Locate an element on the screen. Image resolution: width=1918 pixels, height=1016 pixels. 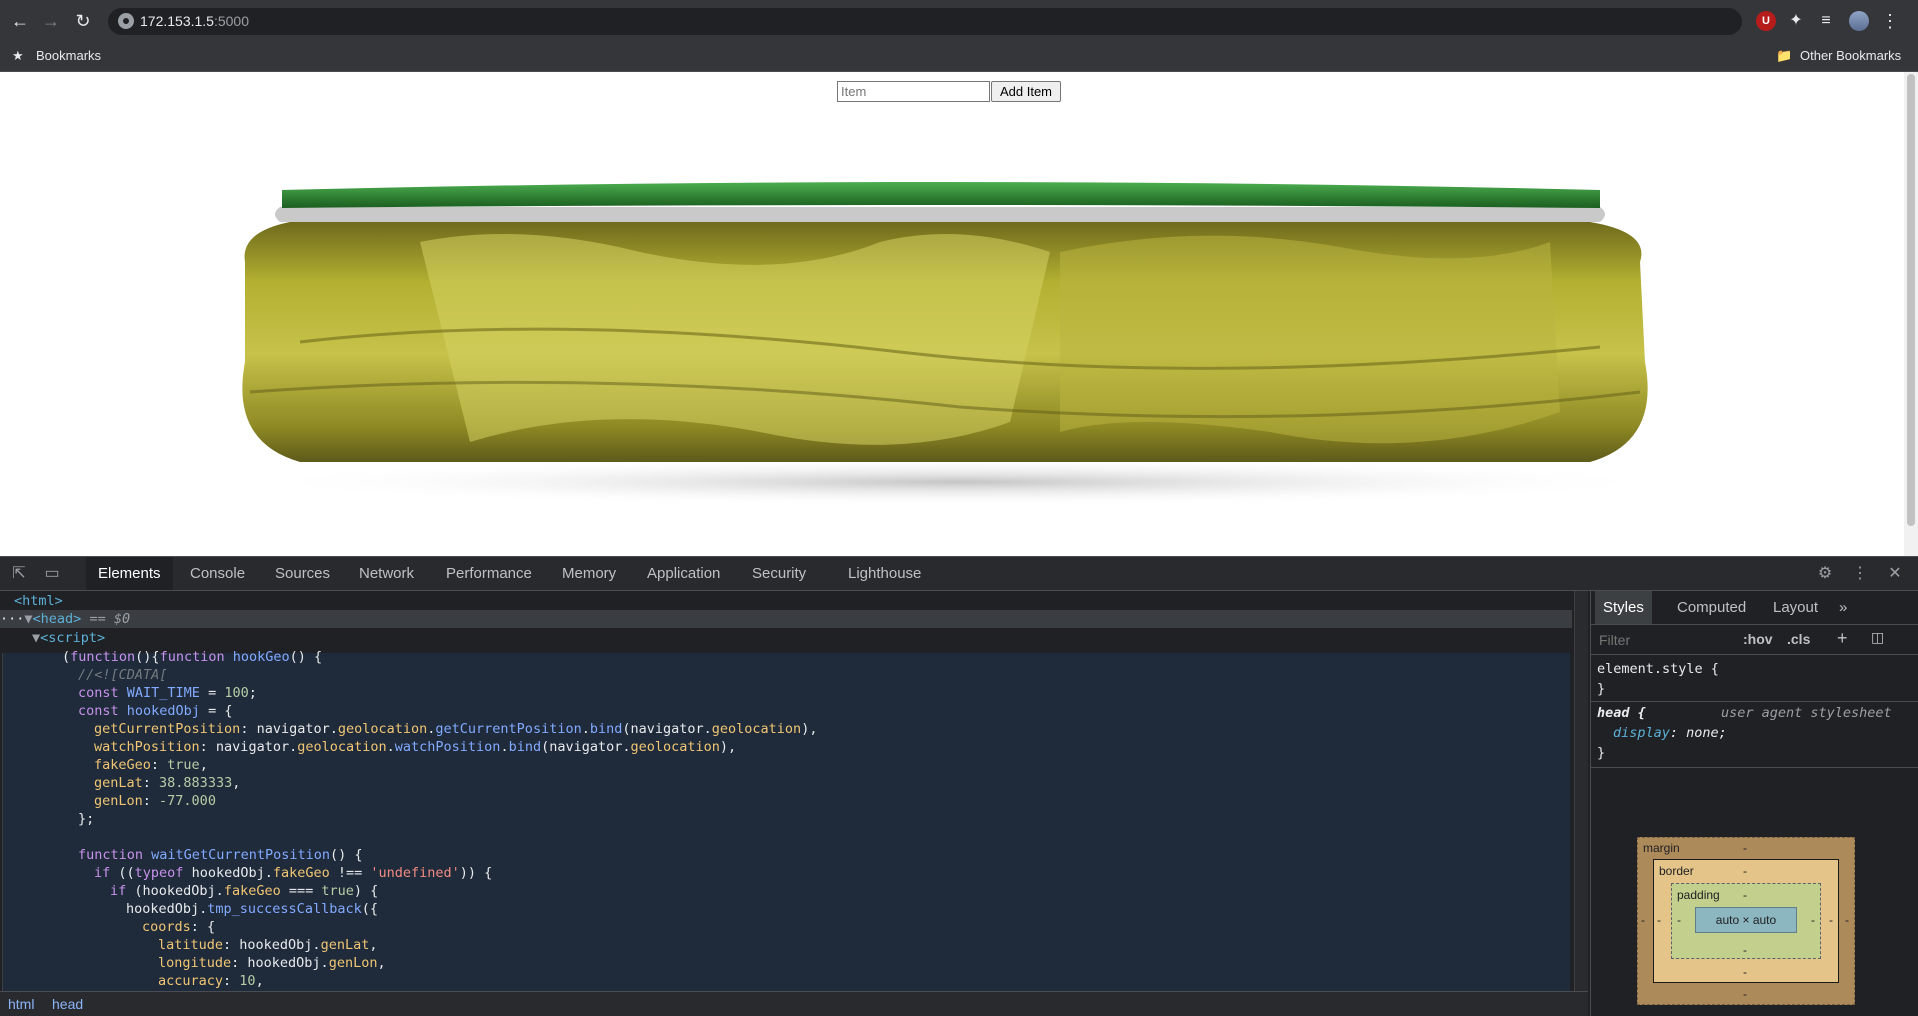
rule-source: user agent stylesheet is located at coordinates (1806, 713).